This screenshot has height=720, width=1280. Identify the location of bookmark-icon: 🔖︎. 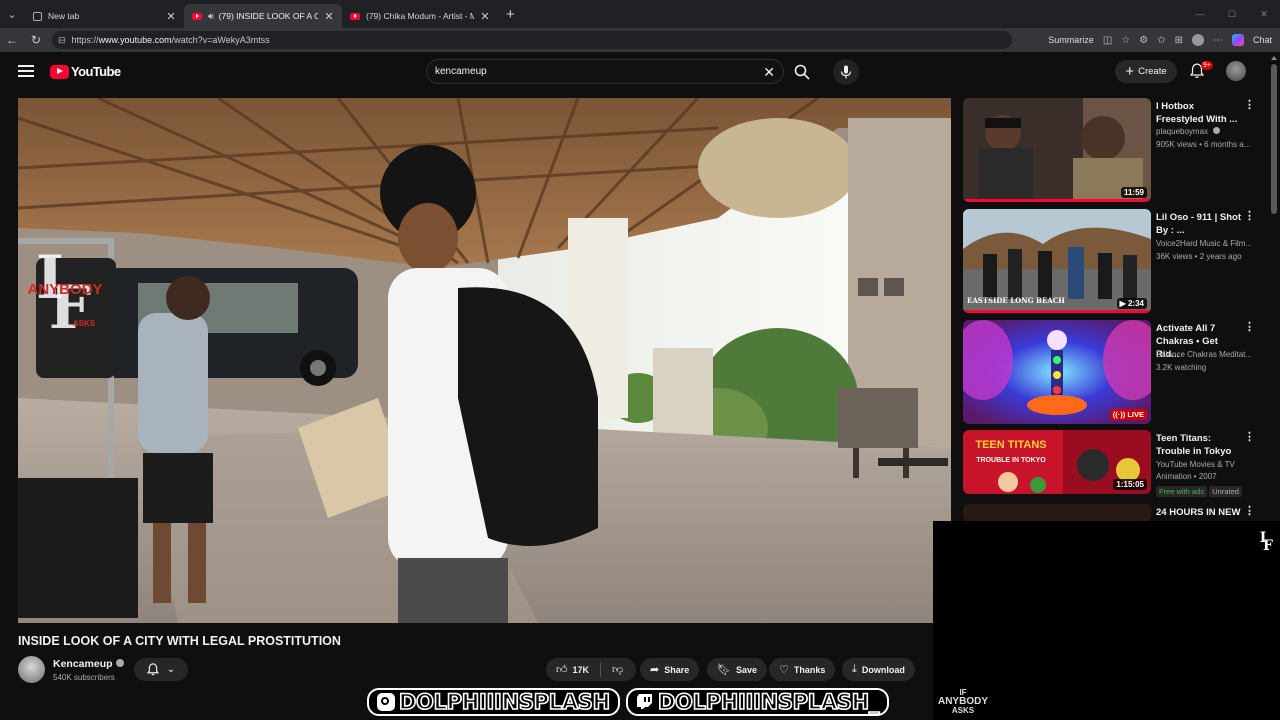
(724, 670).